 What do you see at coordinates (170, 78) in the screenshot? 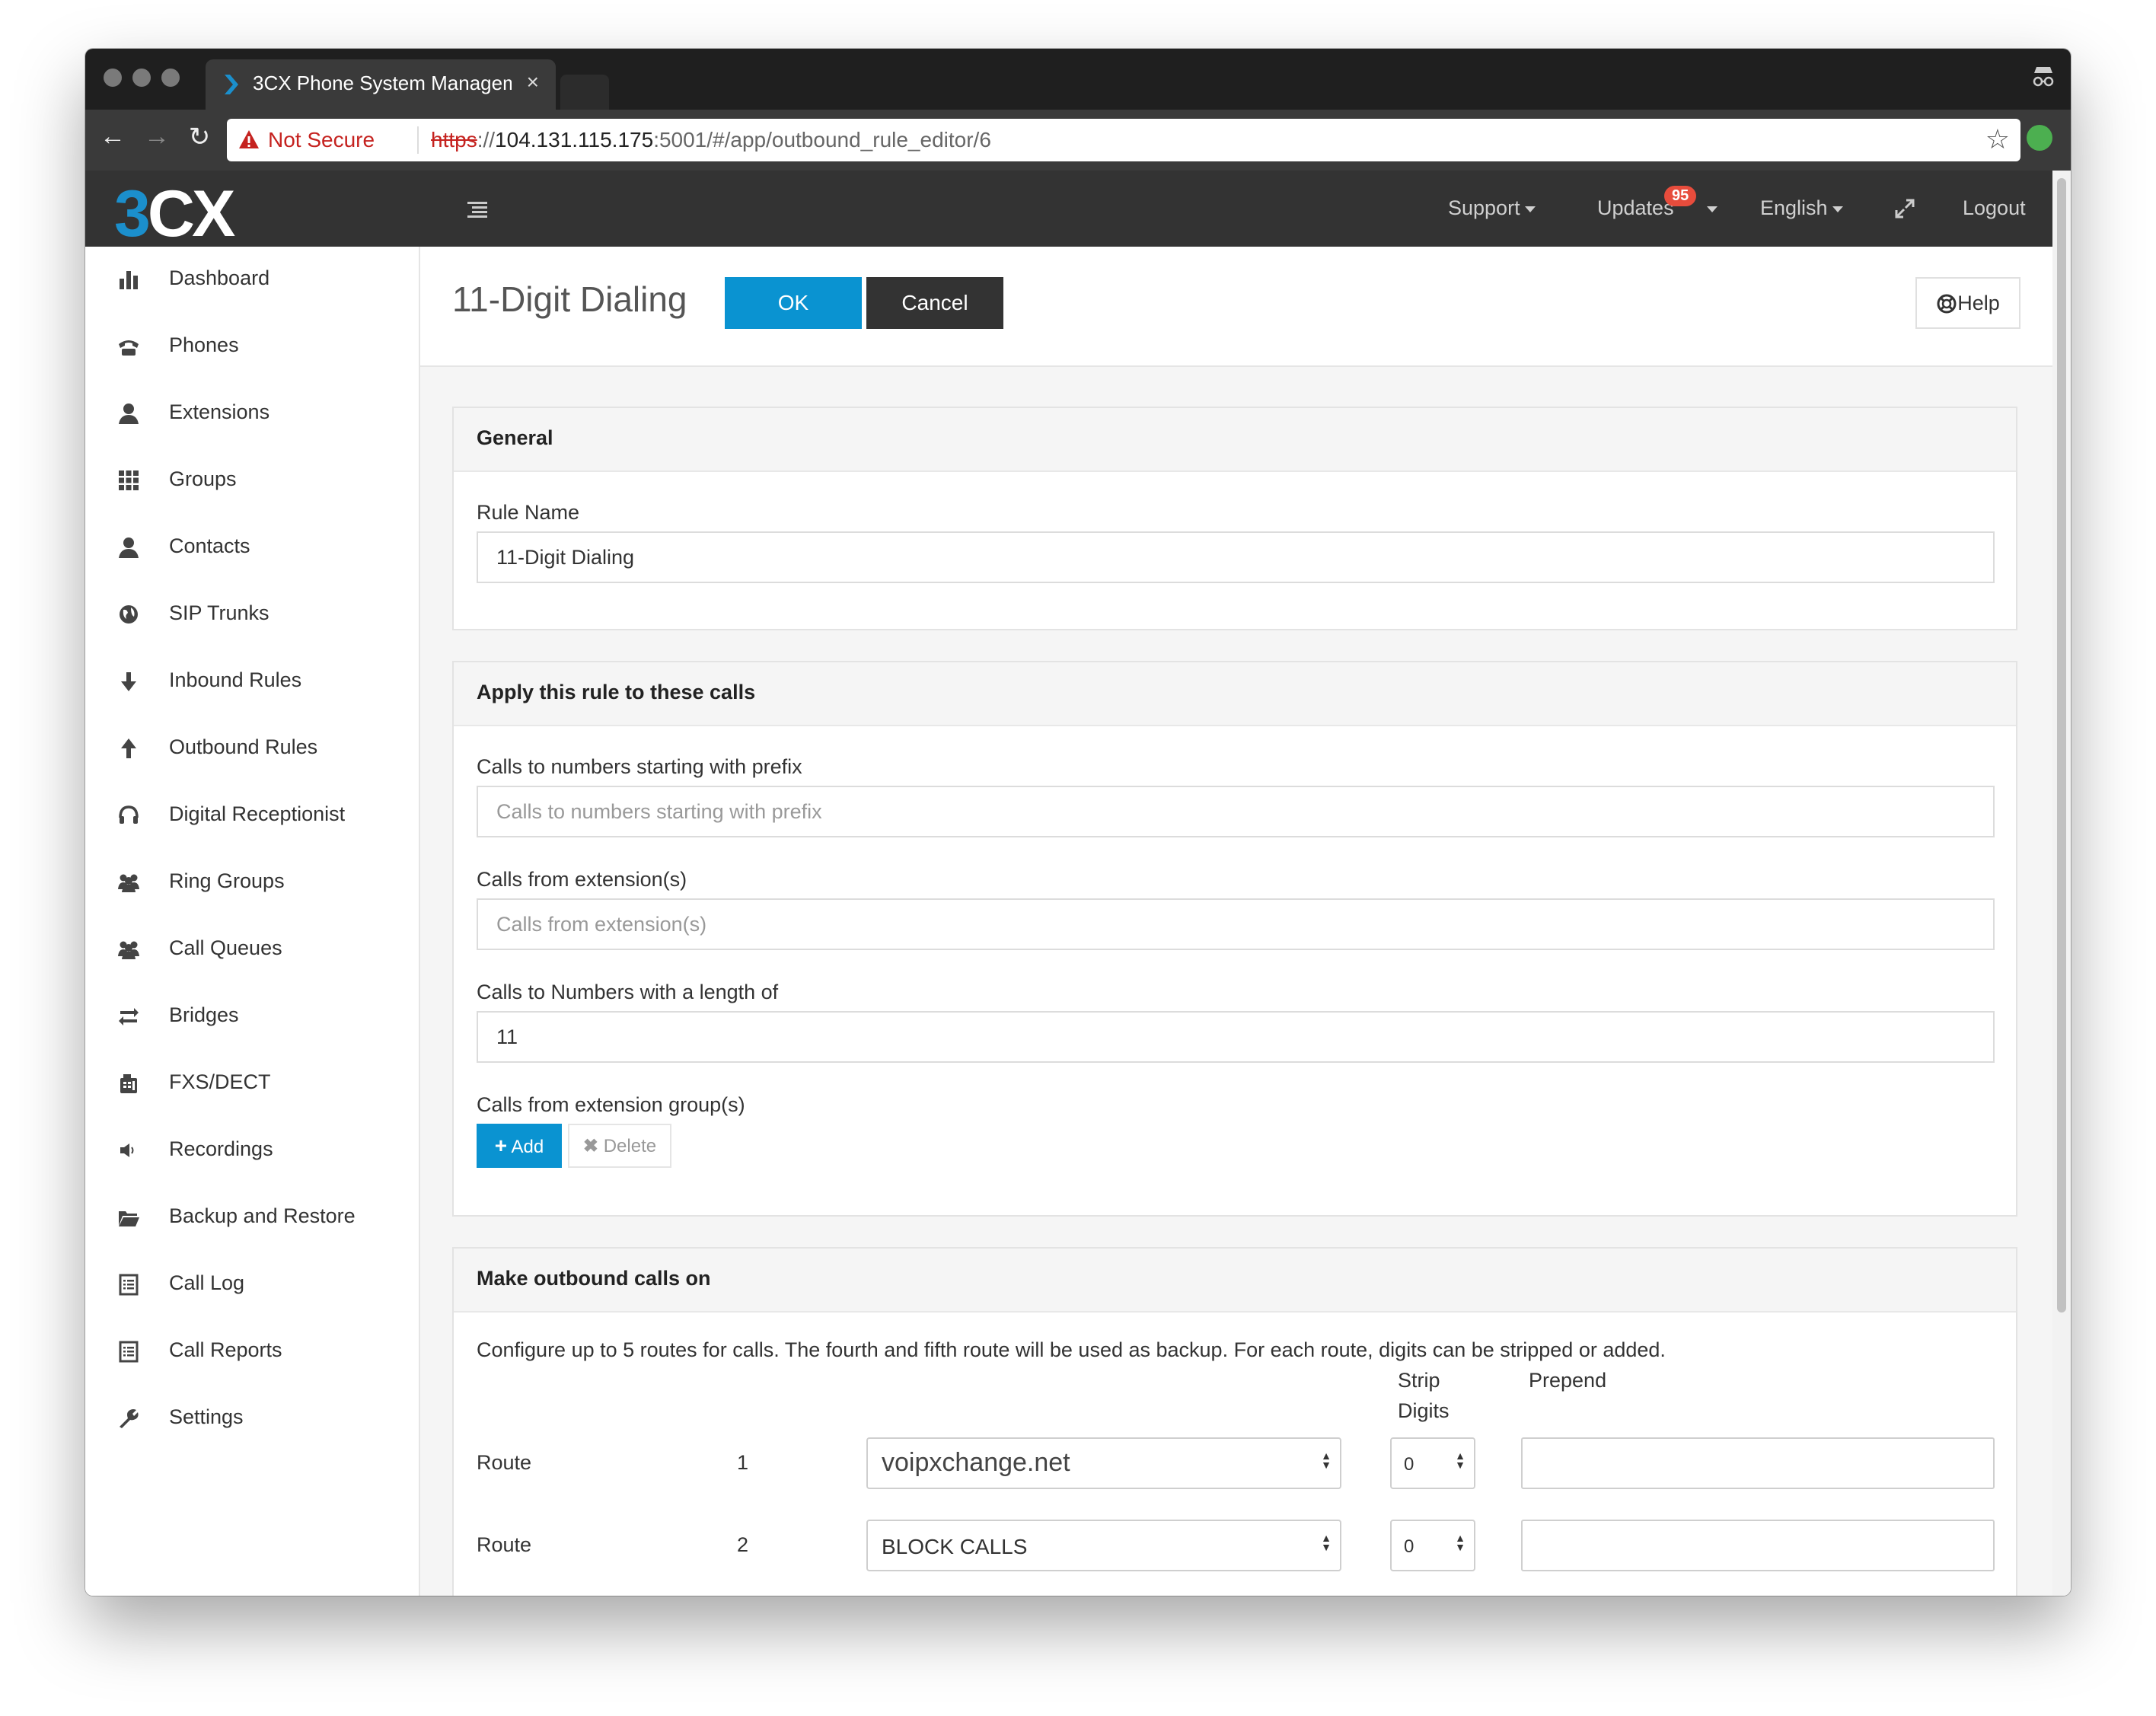
I see `maximize-window-button` at bounding box center [170, 78].